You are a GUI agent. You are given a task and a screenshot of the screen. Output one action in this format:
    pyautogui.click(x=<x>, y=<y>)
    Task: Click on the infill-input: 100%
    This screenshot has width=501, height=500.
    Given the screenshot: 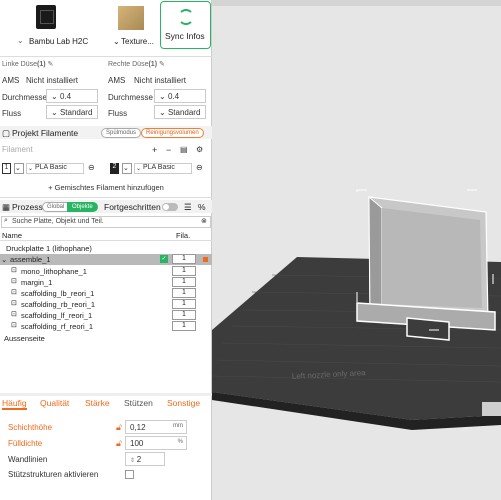 What is the action you would take?
    pyautogui.click(x=156, y=443)
    